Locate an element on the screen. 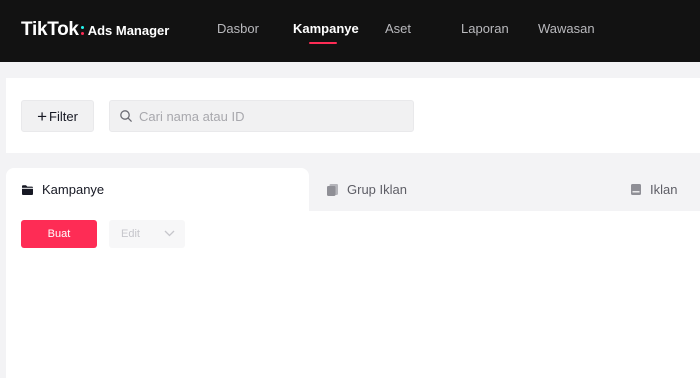  logo-product-name: Ads Manager is located at coordinates (128, 30).